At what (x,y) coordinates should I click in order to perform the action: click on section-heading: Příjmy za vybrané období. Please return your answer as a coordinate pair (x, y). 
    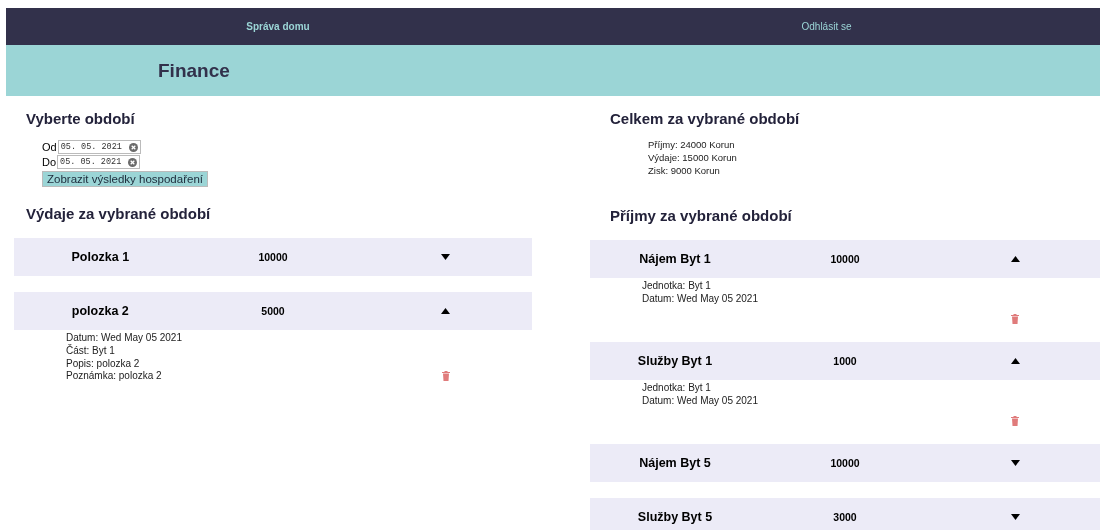
    Looking at the image, I should click on (701, 216).